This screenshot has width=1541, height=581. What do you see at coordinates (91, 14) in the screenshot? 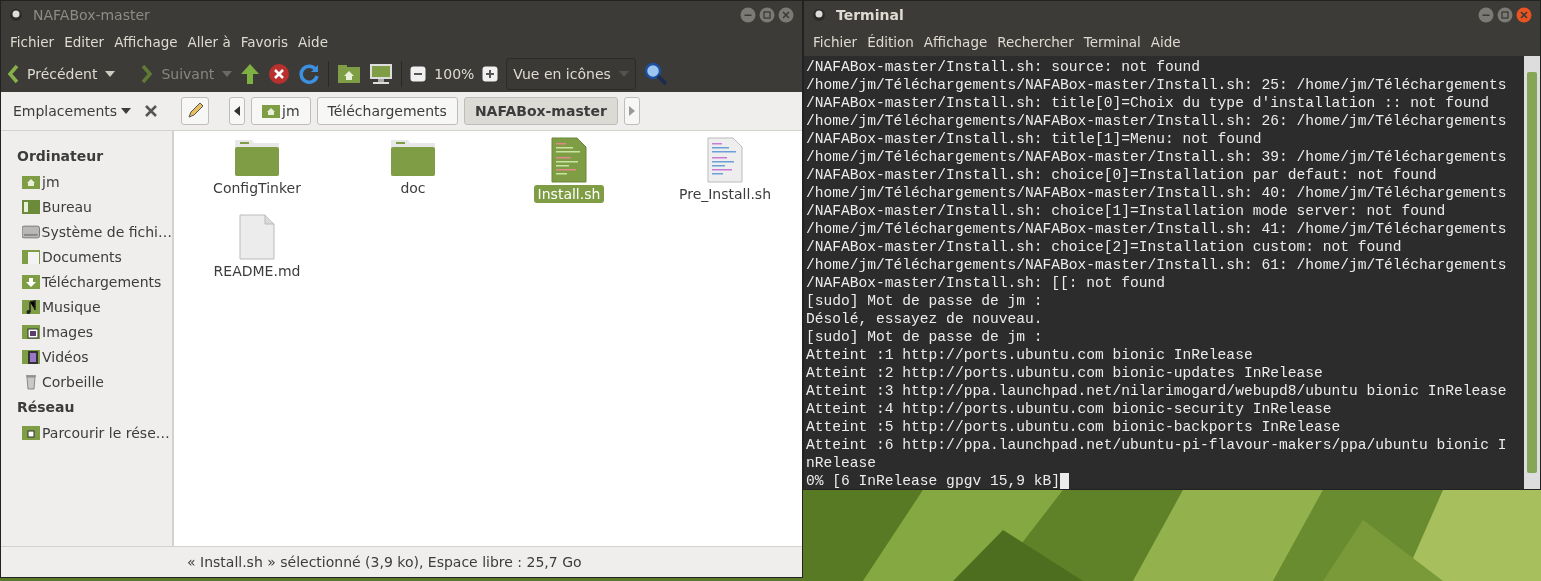
I see `window-title: NAFABox-master` at bounding box center [91, 14].